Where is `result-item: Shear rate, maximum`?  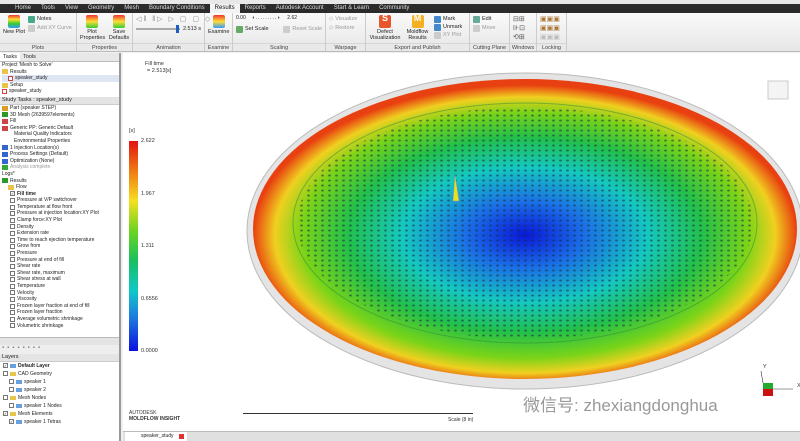 result-item: Shear rate, maximum is located at coordinates (64, 273).